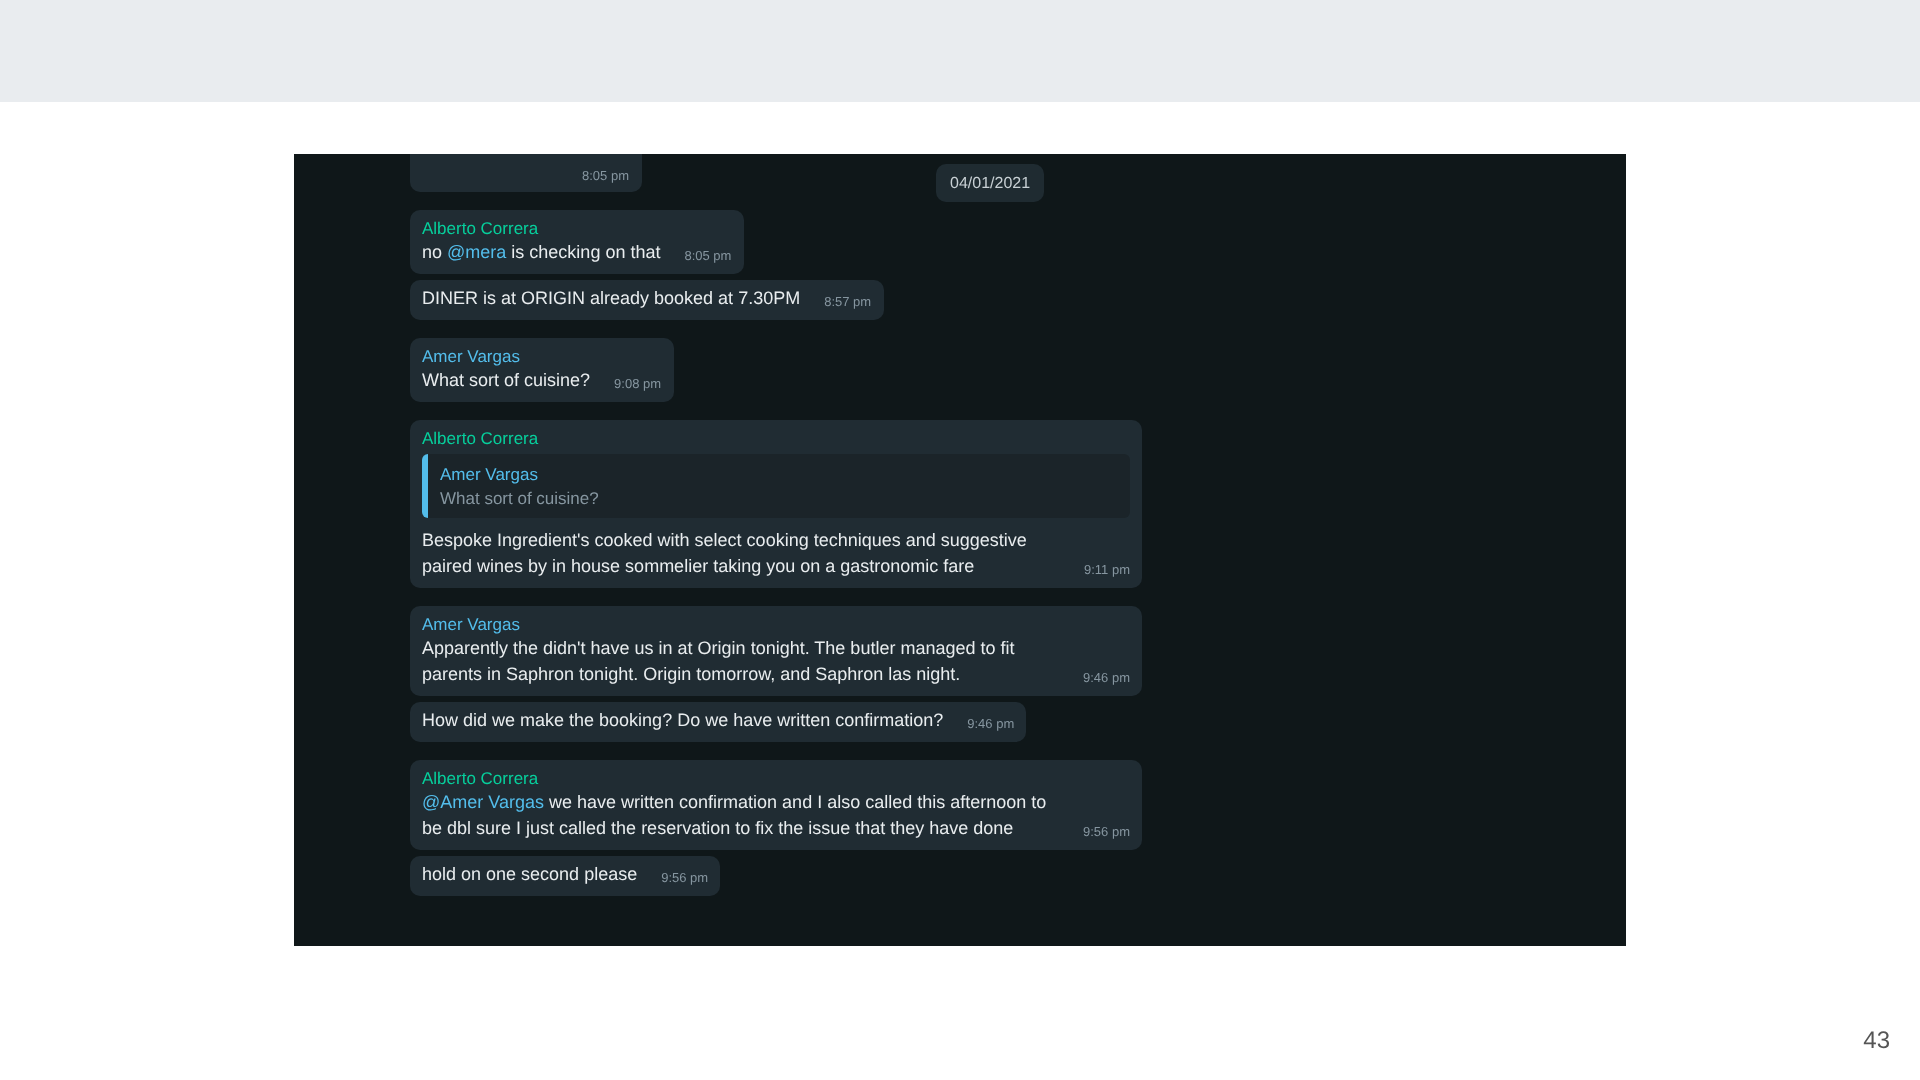 This screenshot has width=1920, height=1080. Describe the element at coordinates (530, 875) in the screenshot. I see `message-text: hold on one second please` at that location.